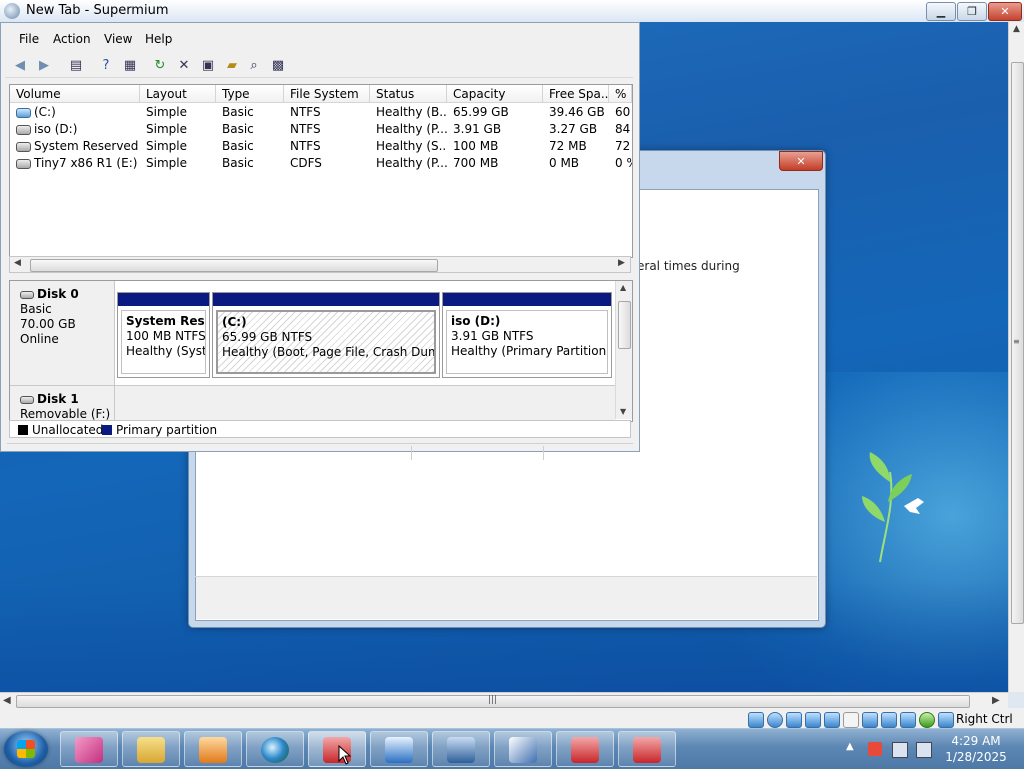 The width and height of the screenshot is (1024, 769). What do you see at coordinates (118, 39) in the screenshot?
I see `menu-view: View` at bounding box center [118, 39].